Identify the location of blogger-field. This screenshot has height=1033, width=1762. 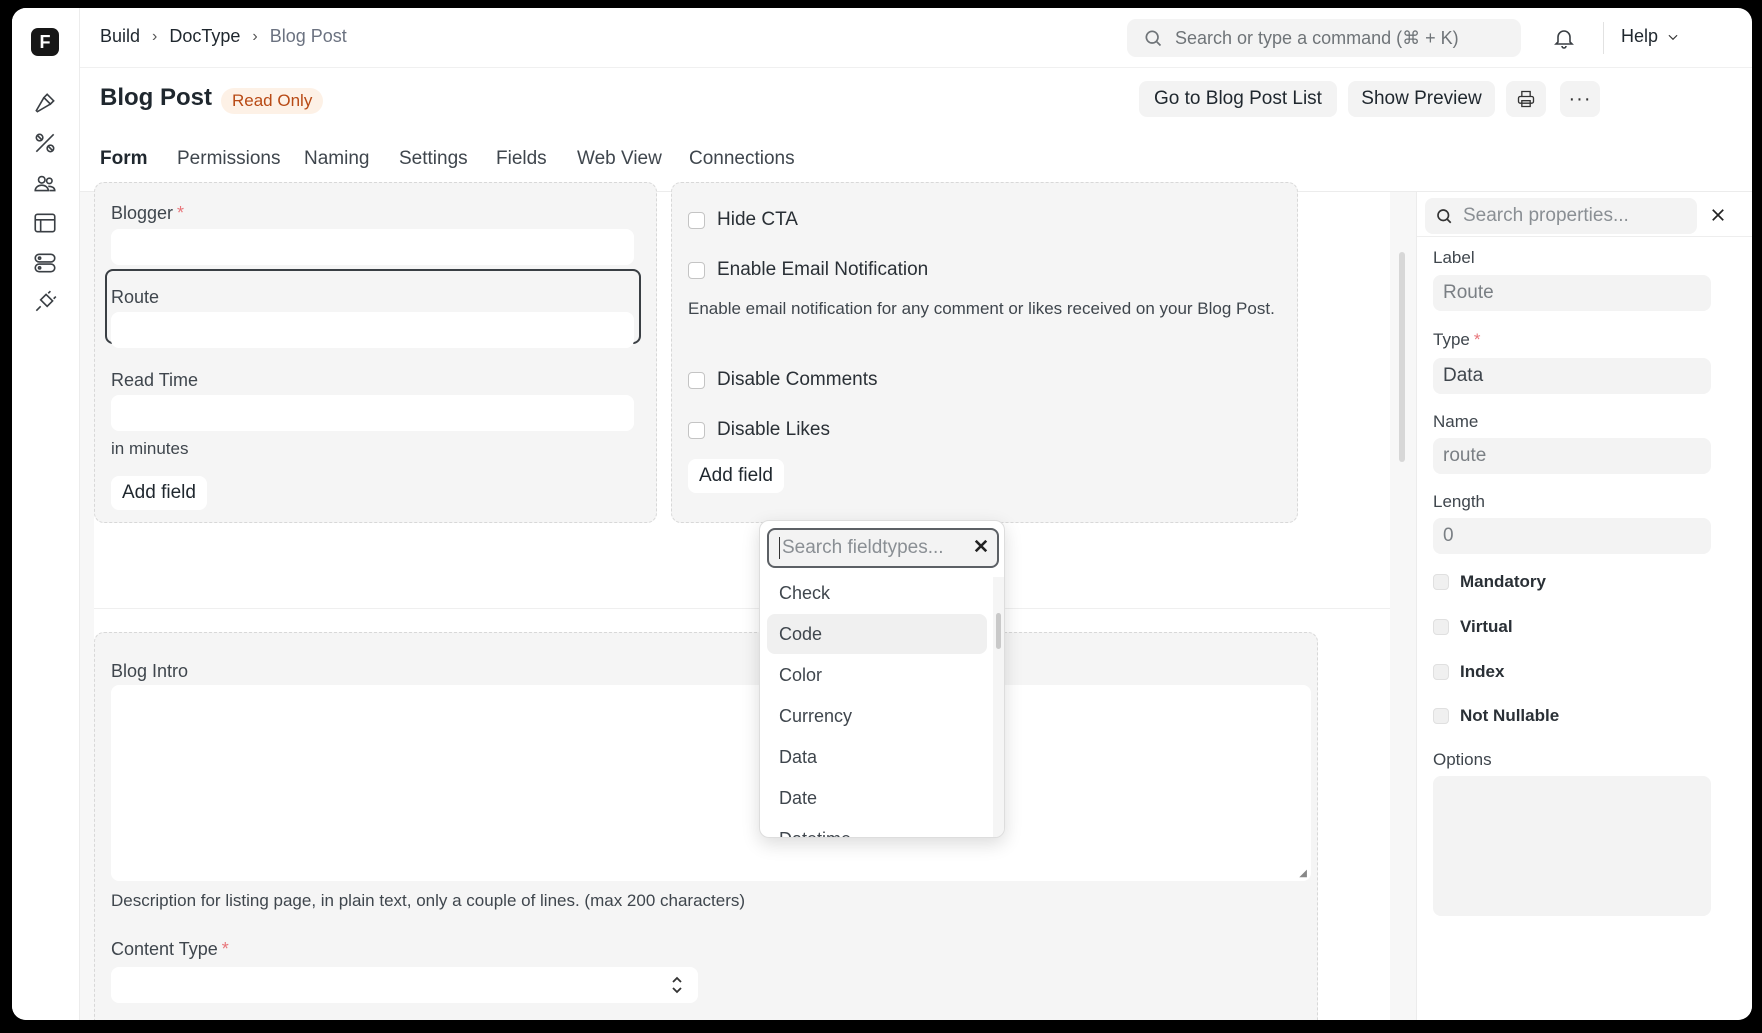
(372, 247).